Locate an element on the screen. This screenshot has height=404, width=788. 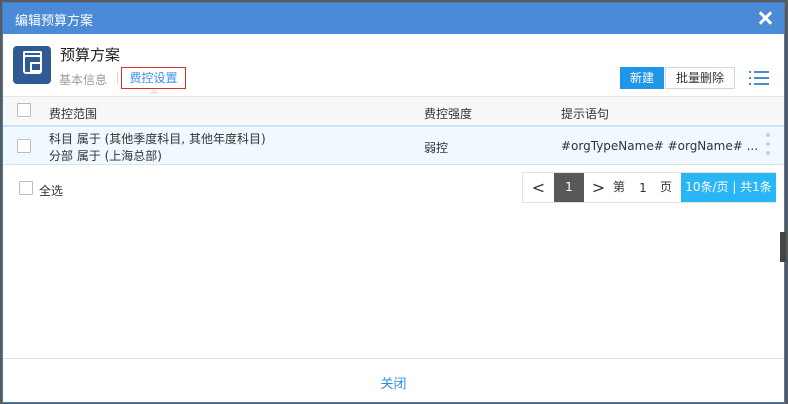
select-all-checkbox is located at coordinates (26, 188).